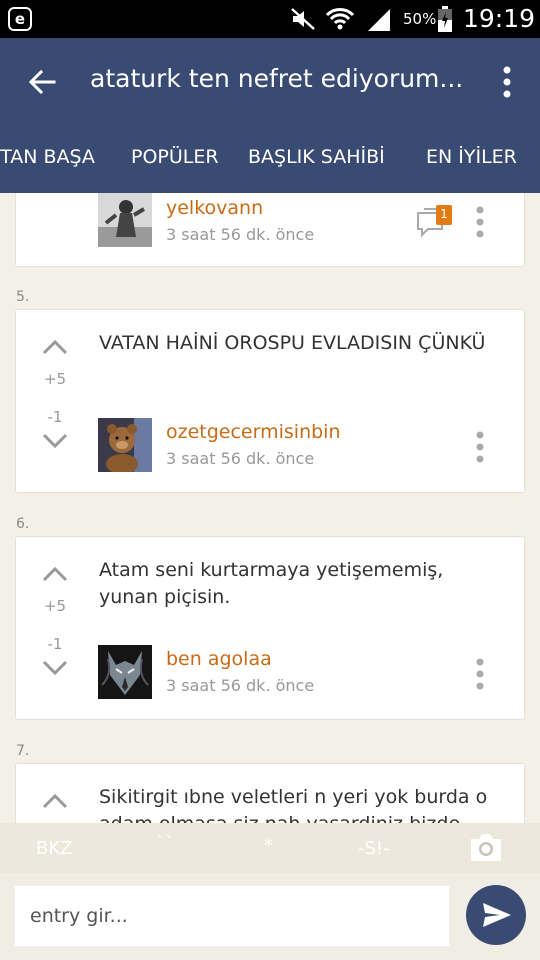 This screenshot has width=540, height=960. I want to click on entry-card: yelkovann 3 saat 56 dk. önce 1, so click(270, 230).